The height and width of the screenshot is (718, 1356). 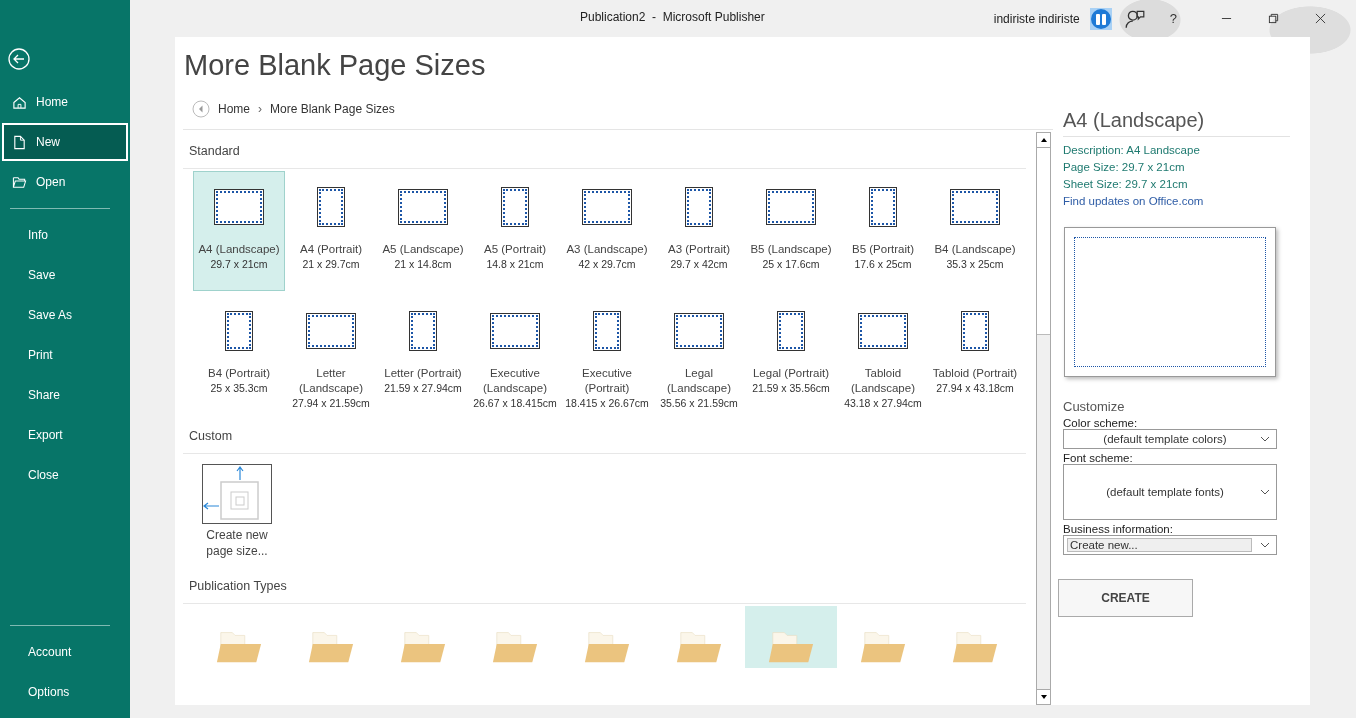 I want to click on page-size-tile: B4 (Landscape) 35.3 x 25cm, so click(x=975, y=231).